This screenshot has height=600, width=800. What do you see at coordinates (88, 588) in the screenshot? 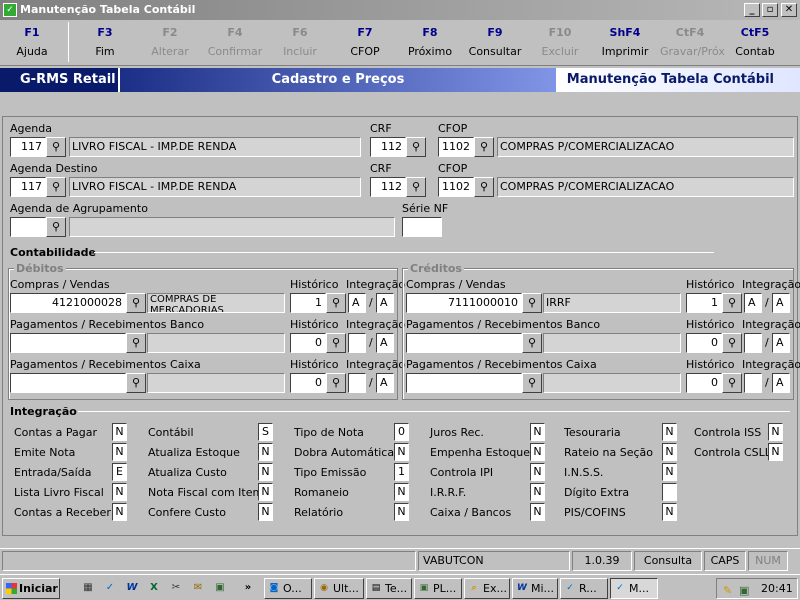
I see `desktop-icon: ▦` at bounding box center [88, 588].